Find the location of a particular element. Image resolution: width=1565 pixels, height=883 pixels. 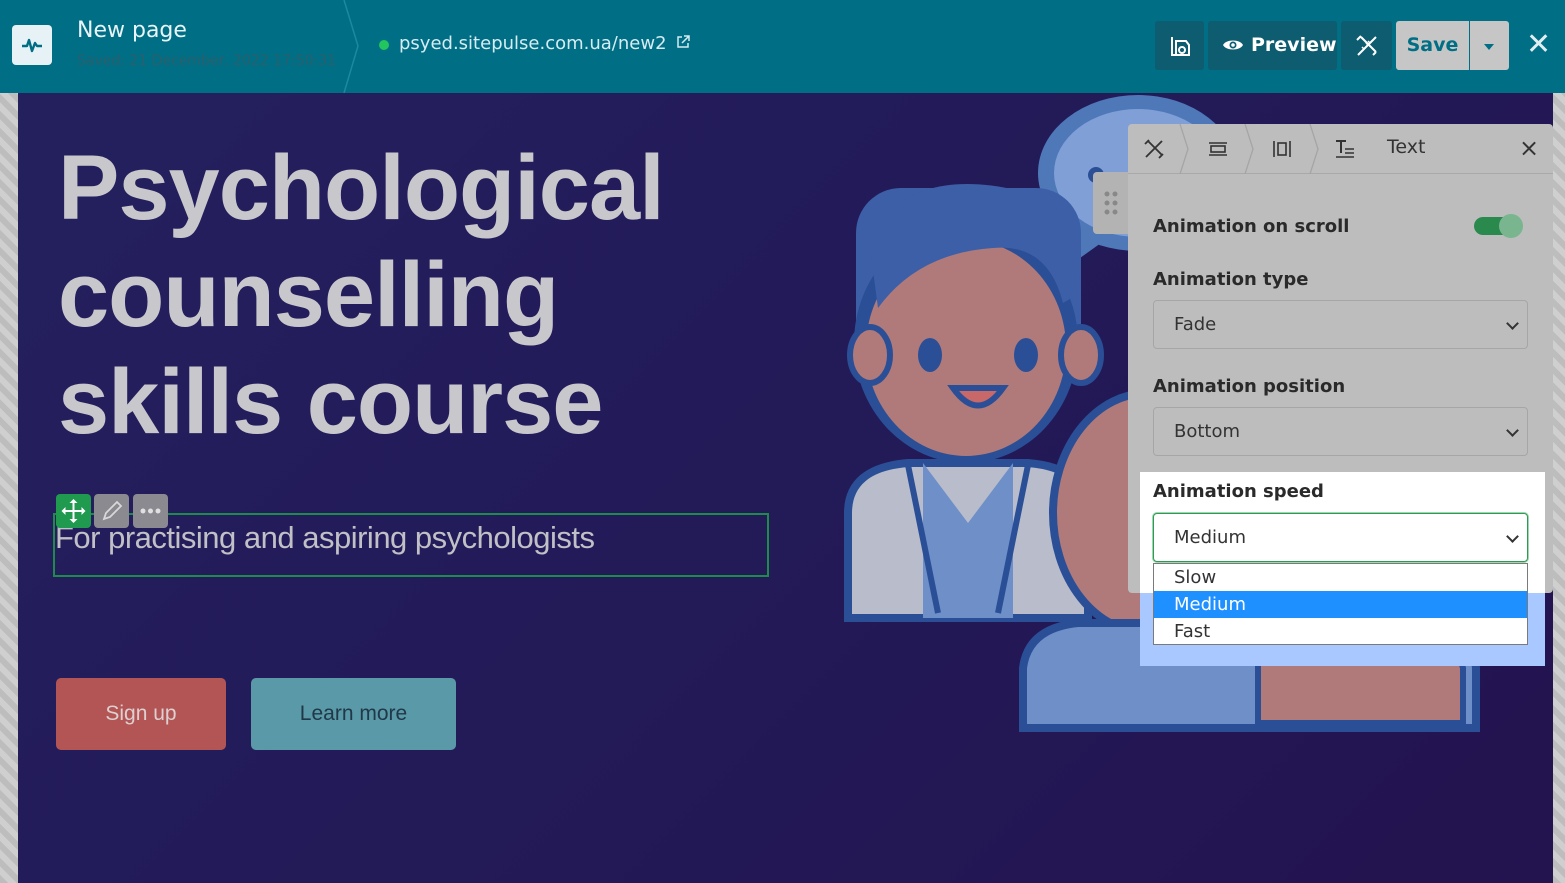

published-status-dot is located at coordinates (384, 45).